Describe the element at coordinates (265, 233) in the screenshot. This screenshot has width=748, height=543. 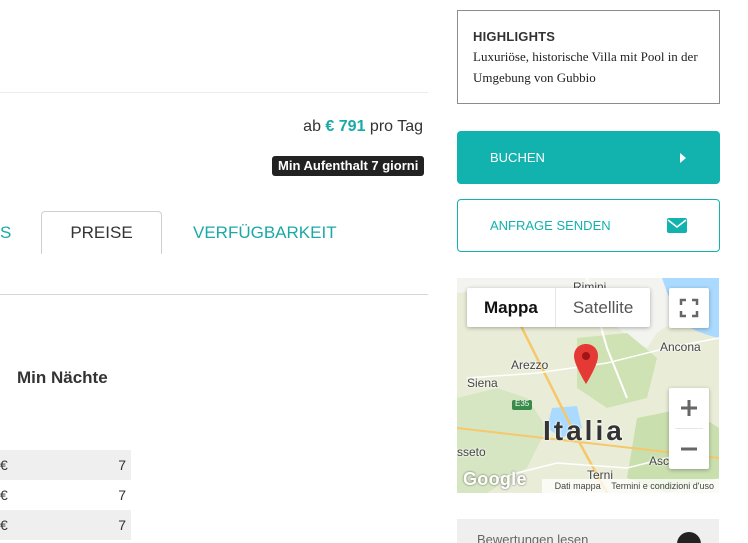
I see `tab-verfuegbarkeit: VERFÜGBARKEIT` at that location.